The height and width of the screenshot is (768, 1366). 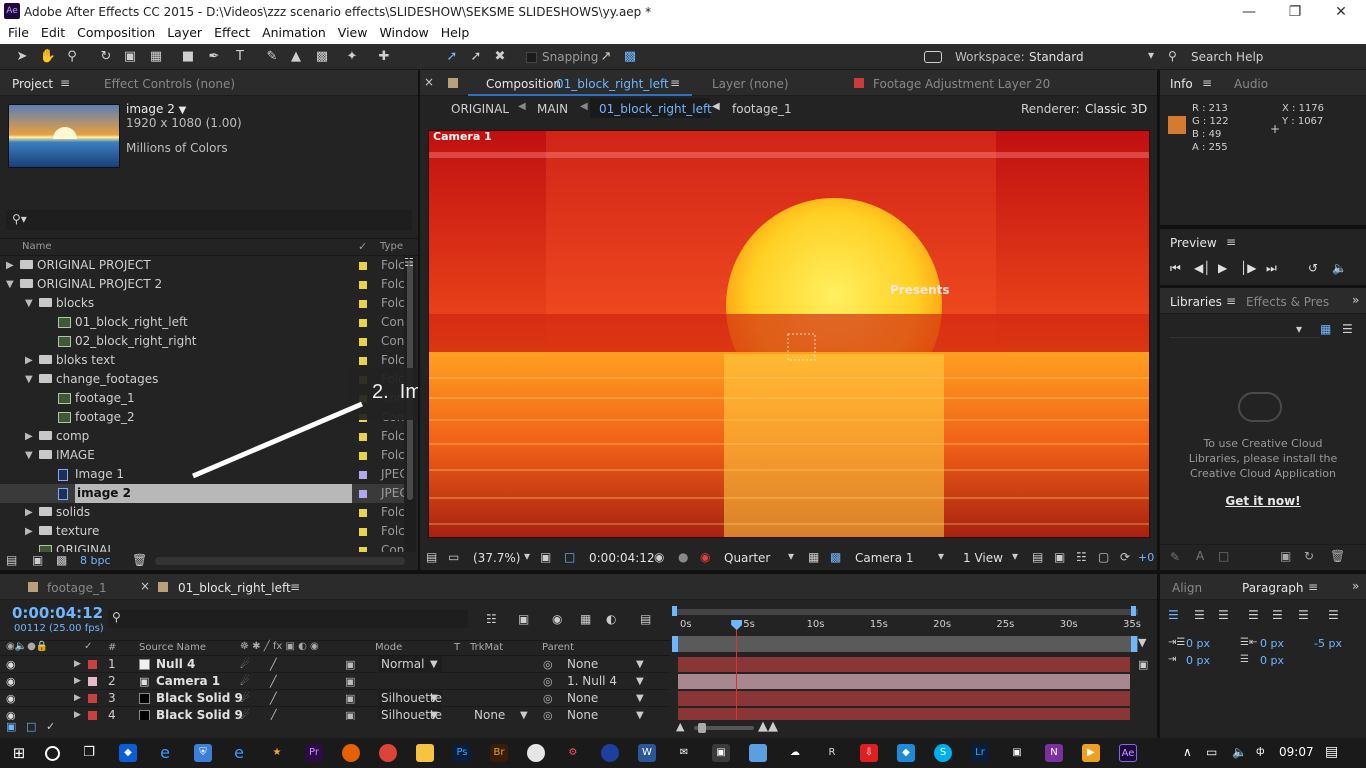 I want to click on workspace-dropdown: Standard, so click(x=1056, y=57).